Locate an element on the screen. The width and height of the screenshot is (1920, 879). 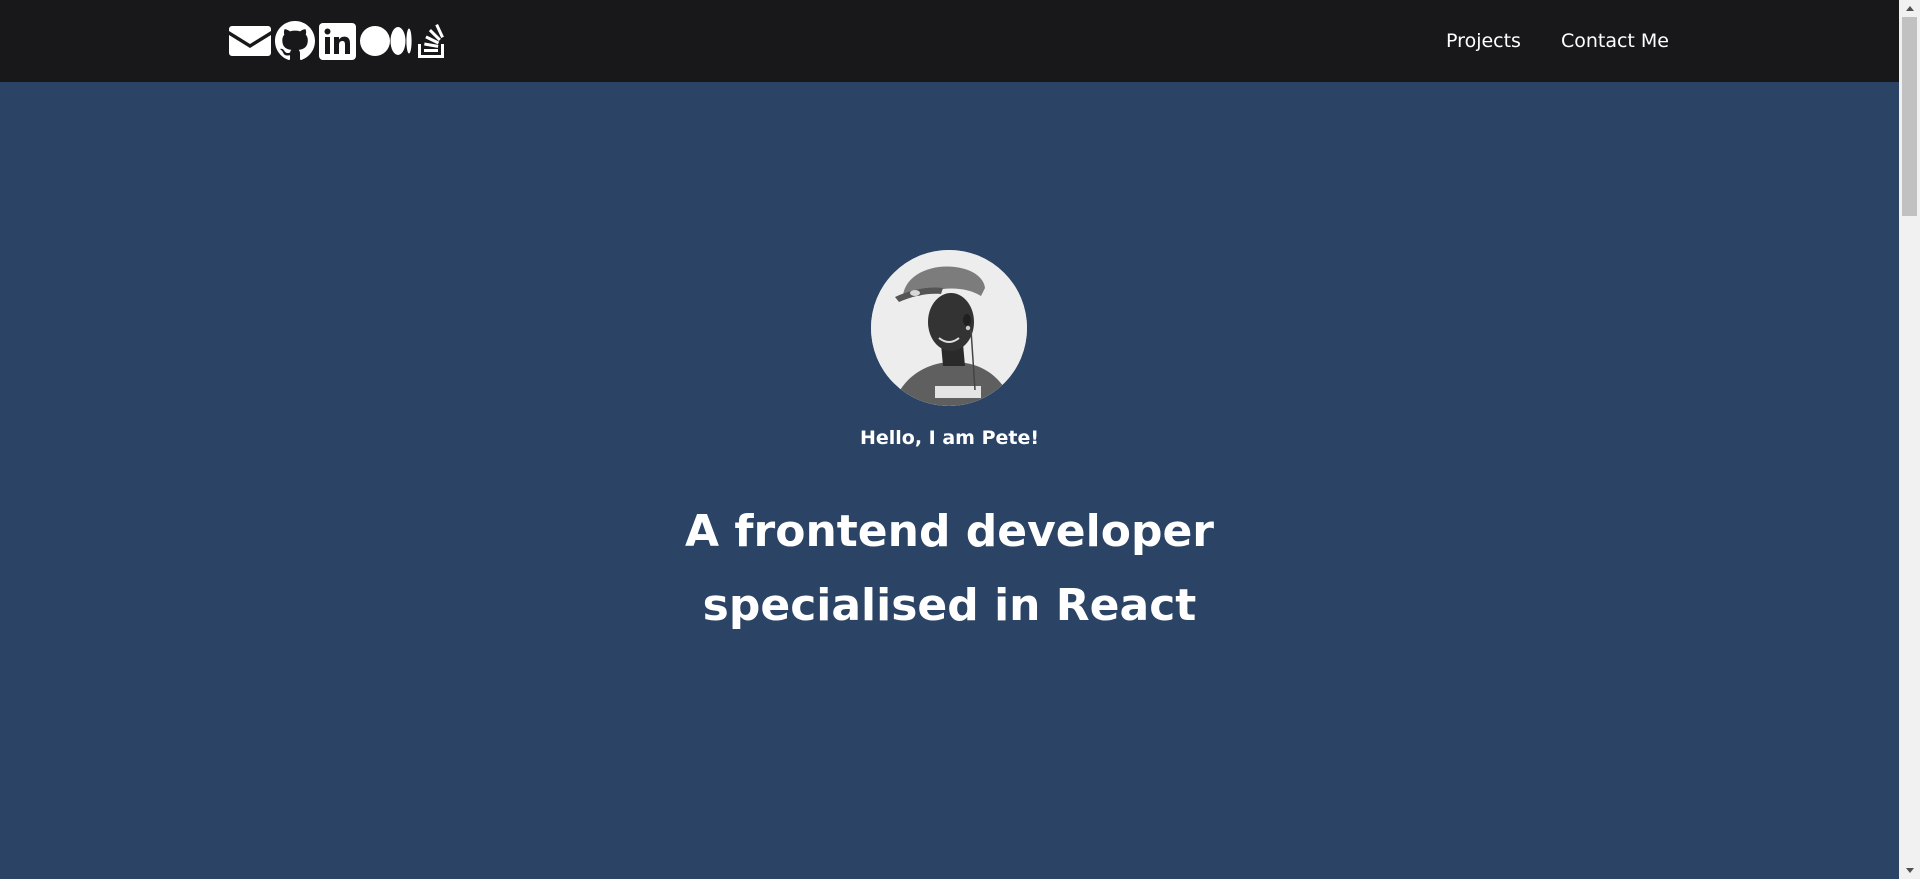
nav-link-projects: Projects is located at coordinates (1483, 41).